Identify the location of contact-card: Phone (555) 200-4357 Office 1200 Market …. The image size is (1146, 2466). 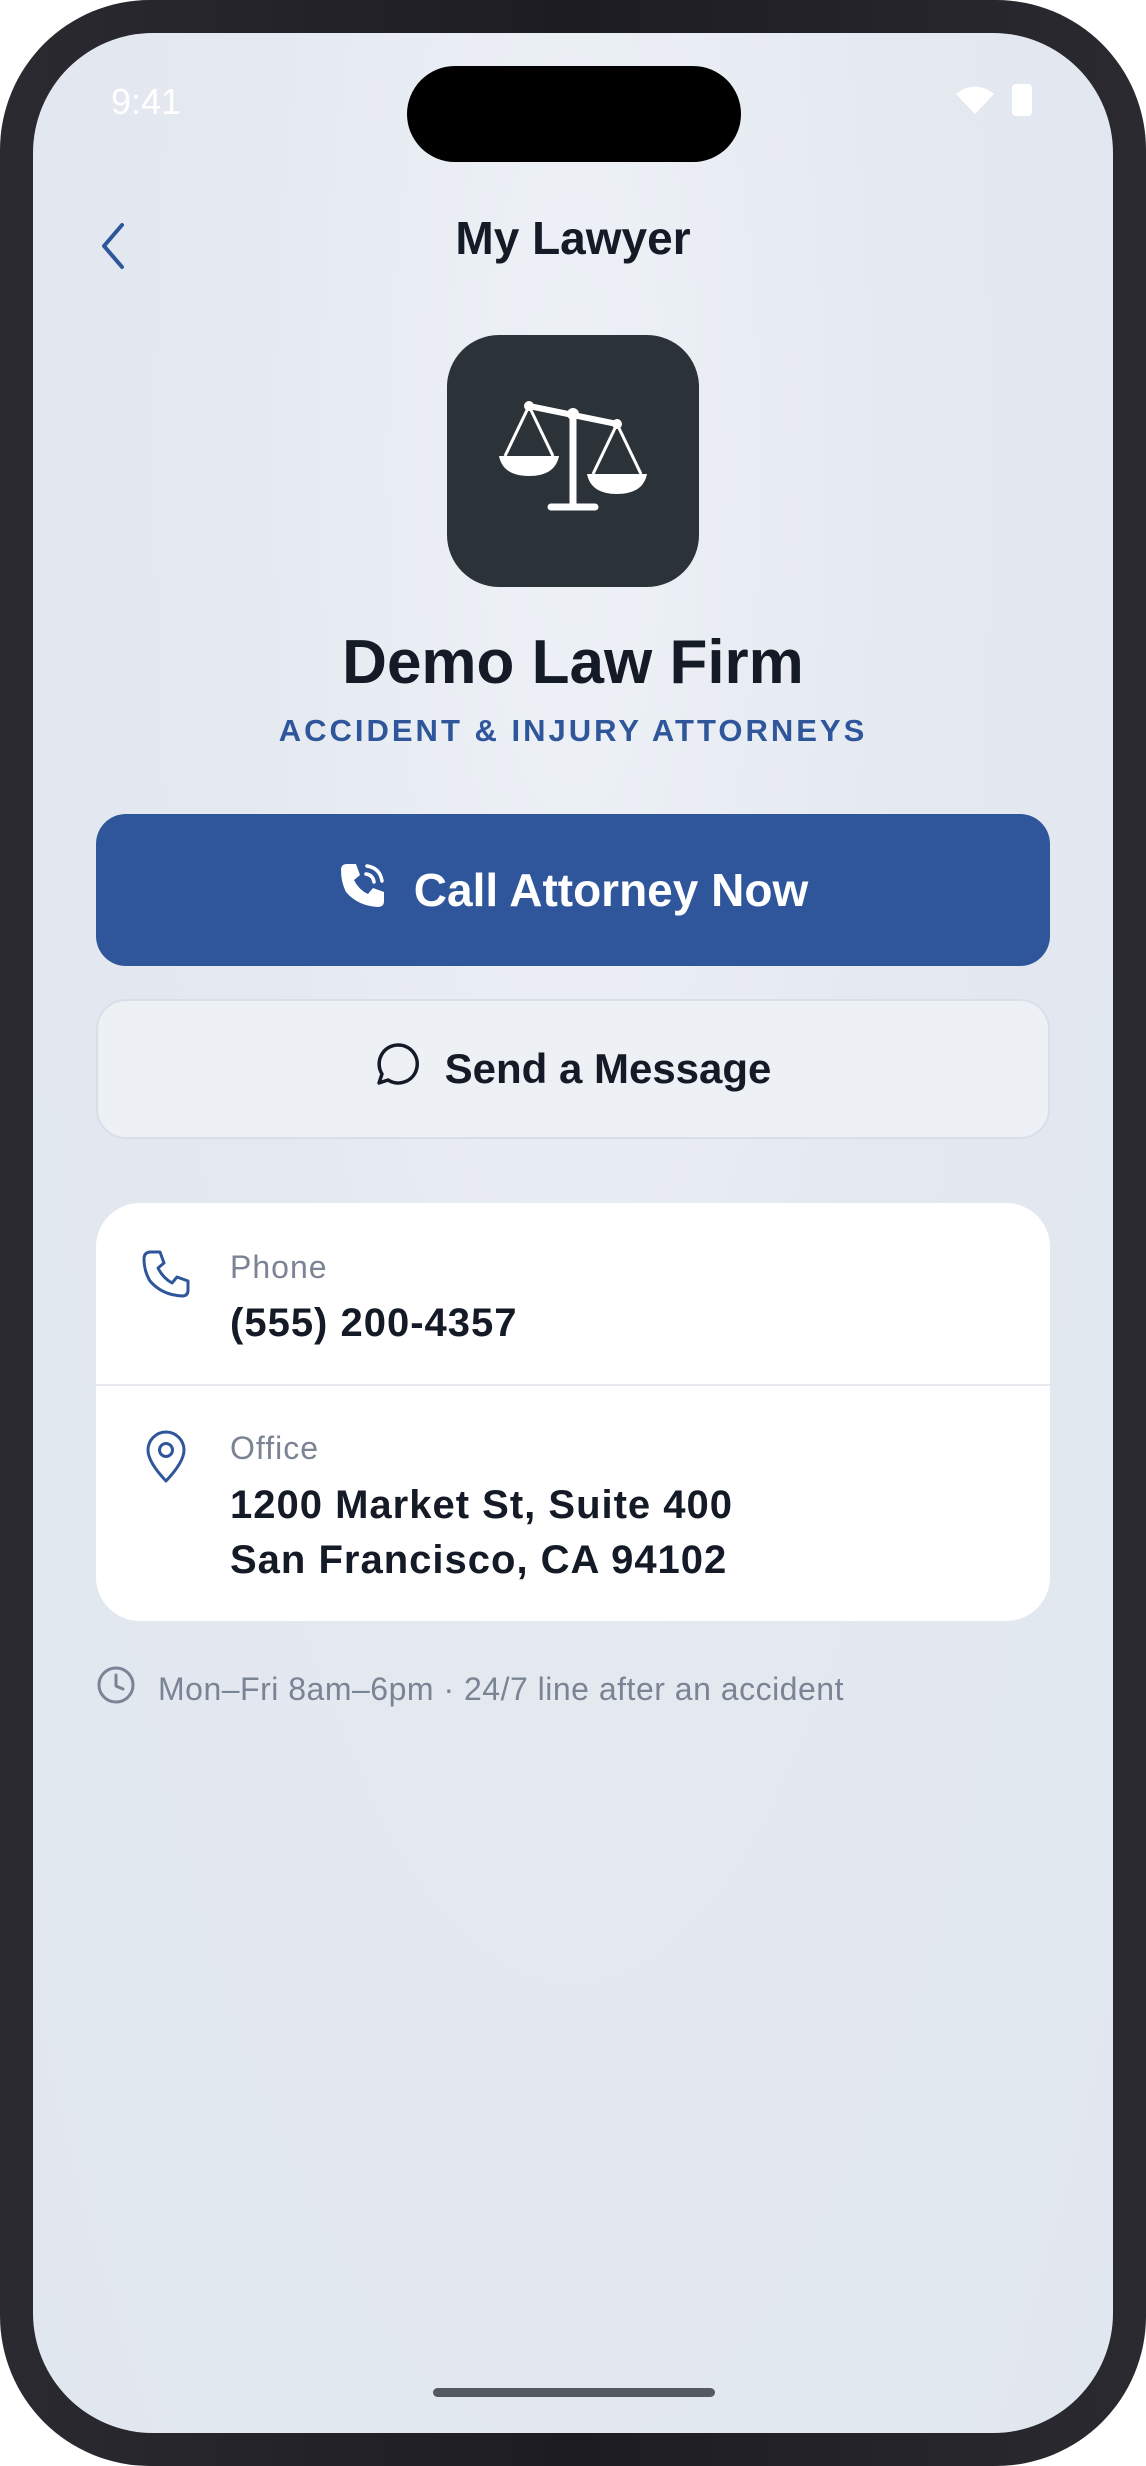
(573, 1412).